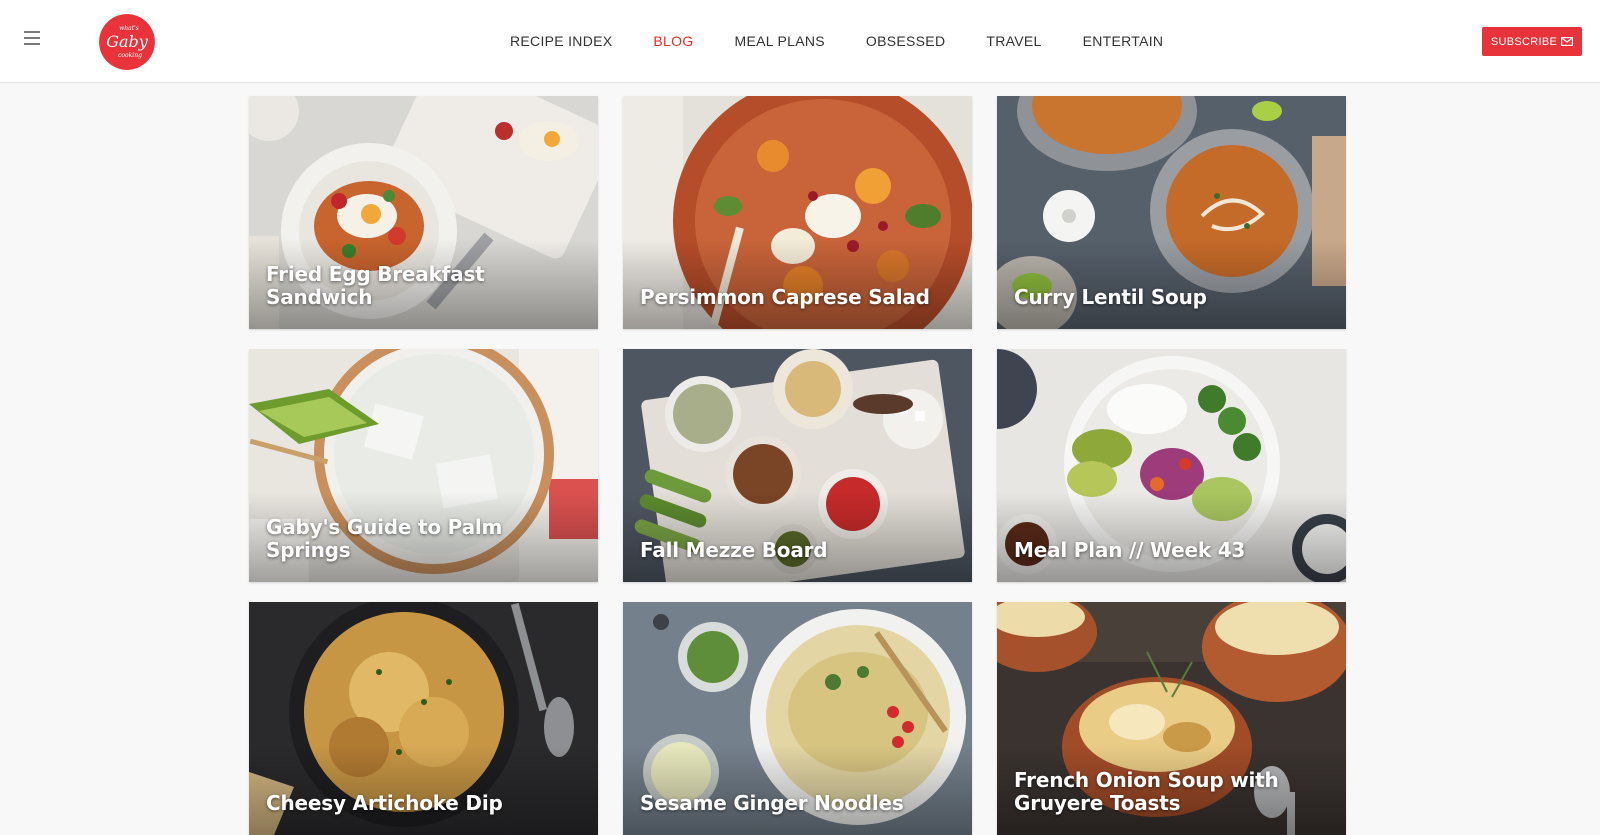 The width and height of the screenshot is (1600, 835). What do you see at coordinates (32, 38) in the screenshot?
I see `hamburger-menu-icon` at bounding box center [32, 38].